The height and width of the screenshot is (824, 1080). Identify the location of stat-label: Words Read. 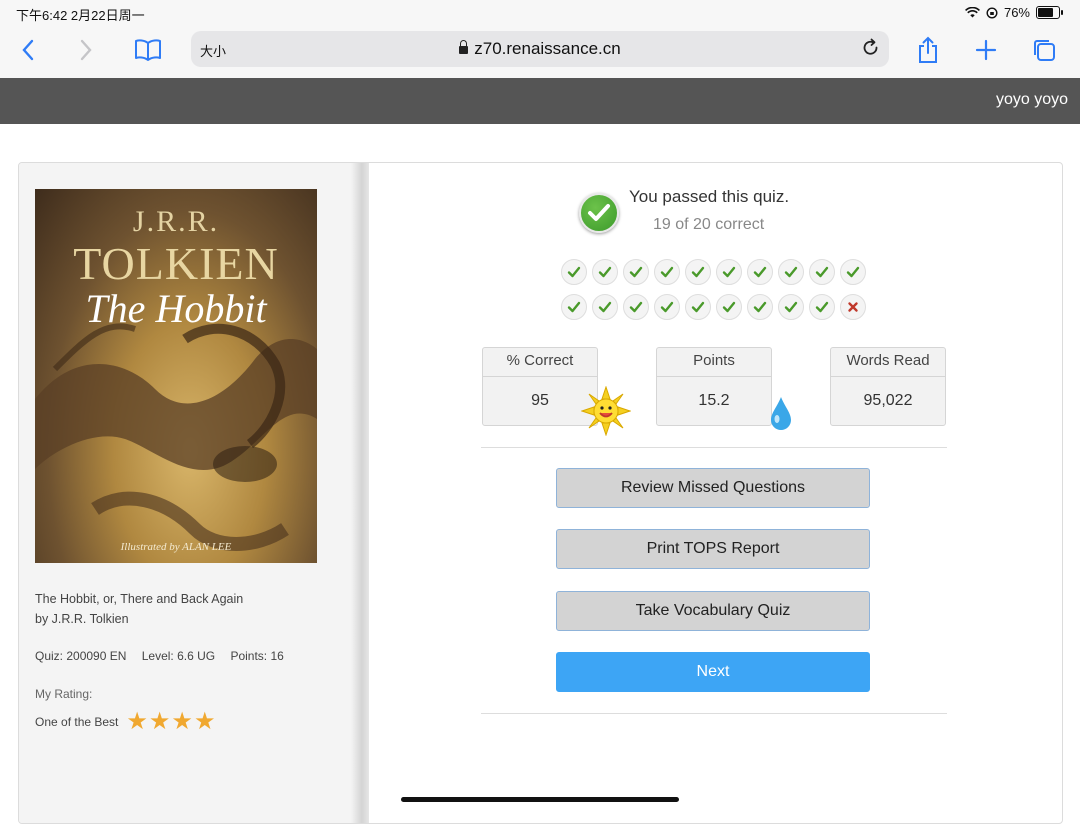
(888, 362).